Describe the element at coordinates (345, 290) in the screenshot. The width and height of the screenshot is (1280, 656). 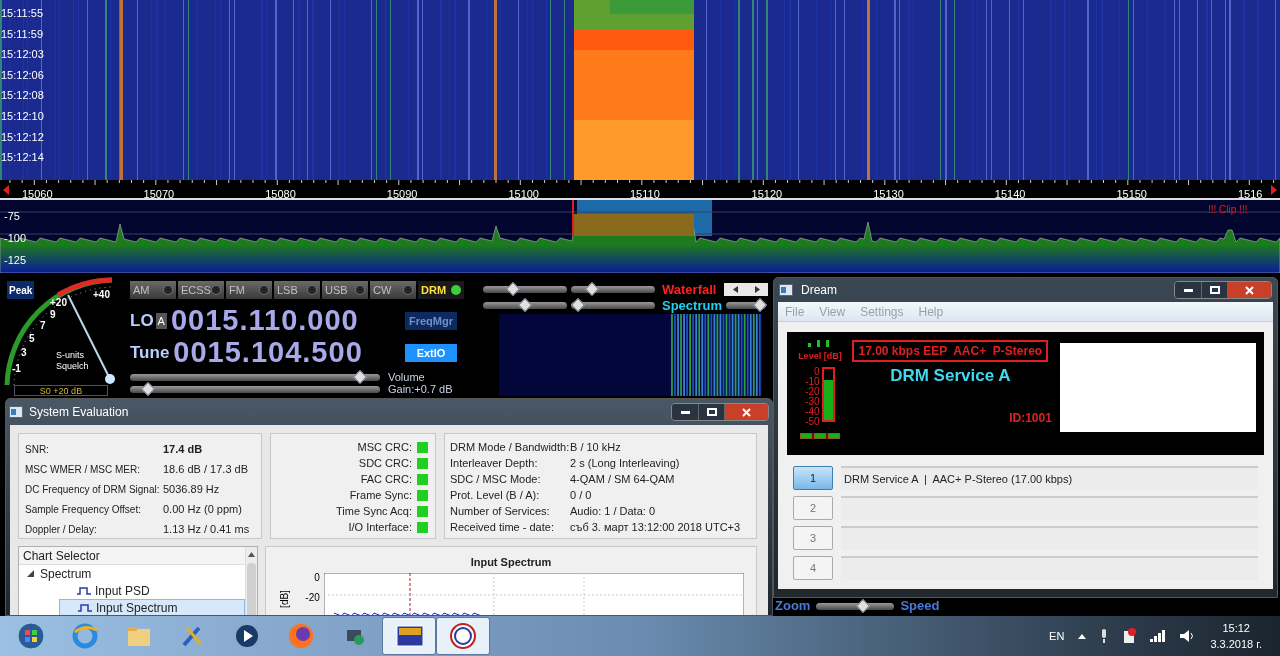
I see `mode-button: USB` at that location.